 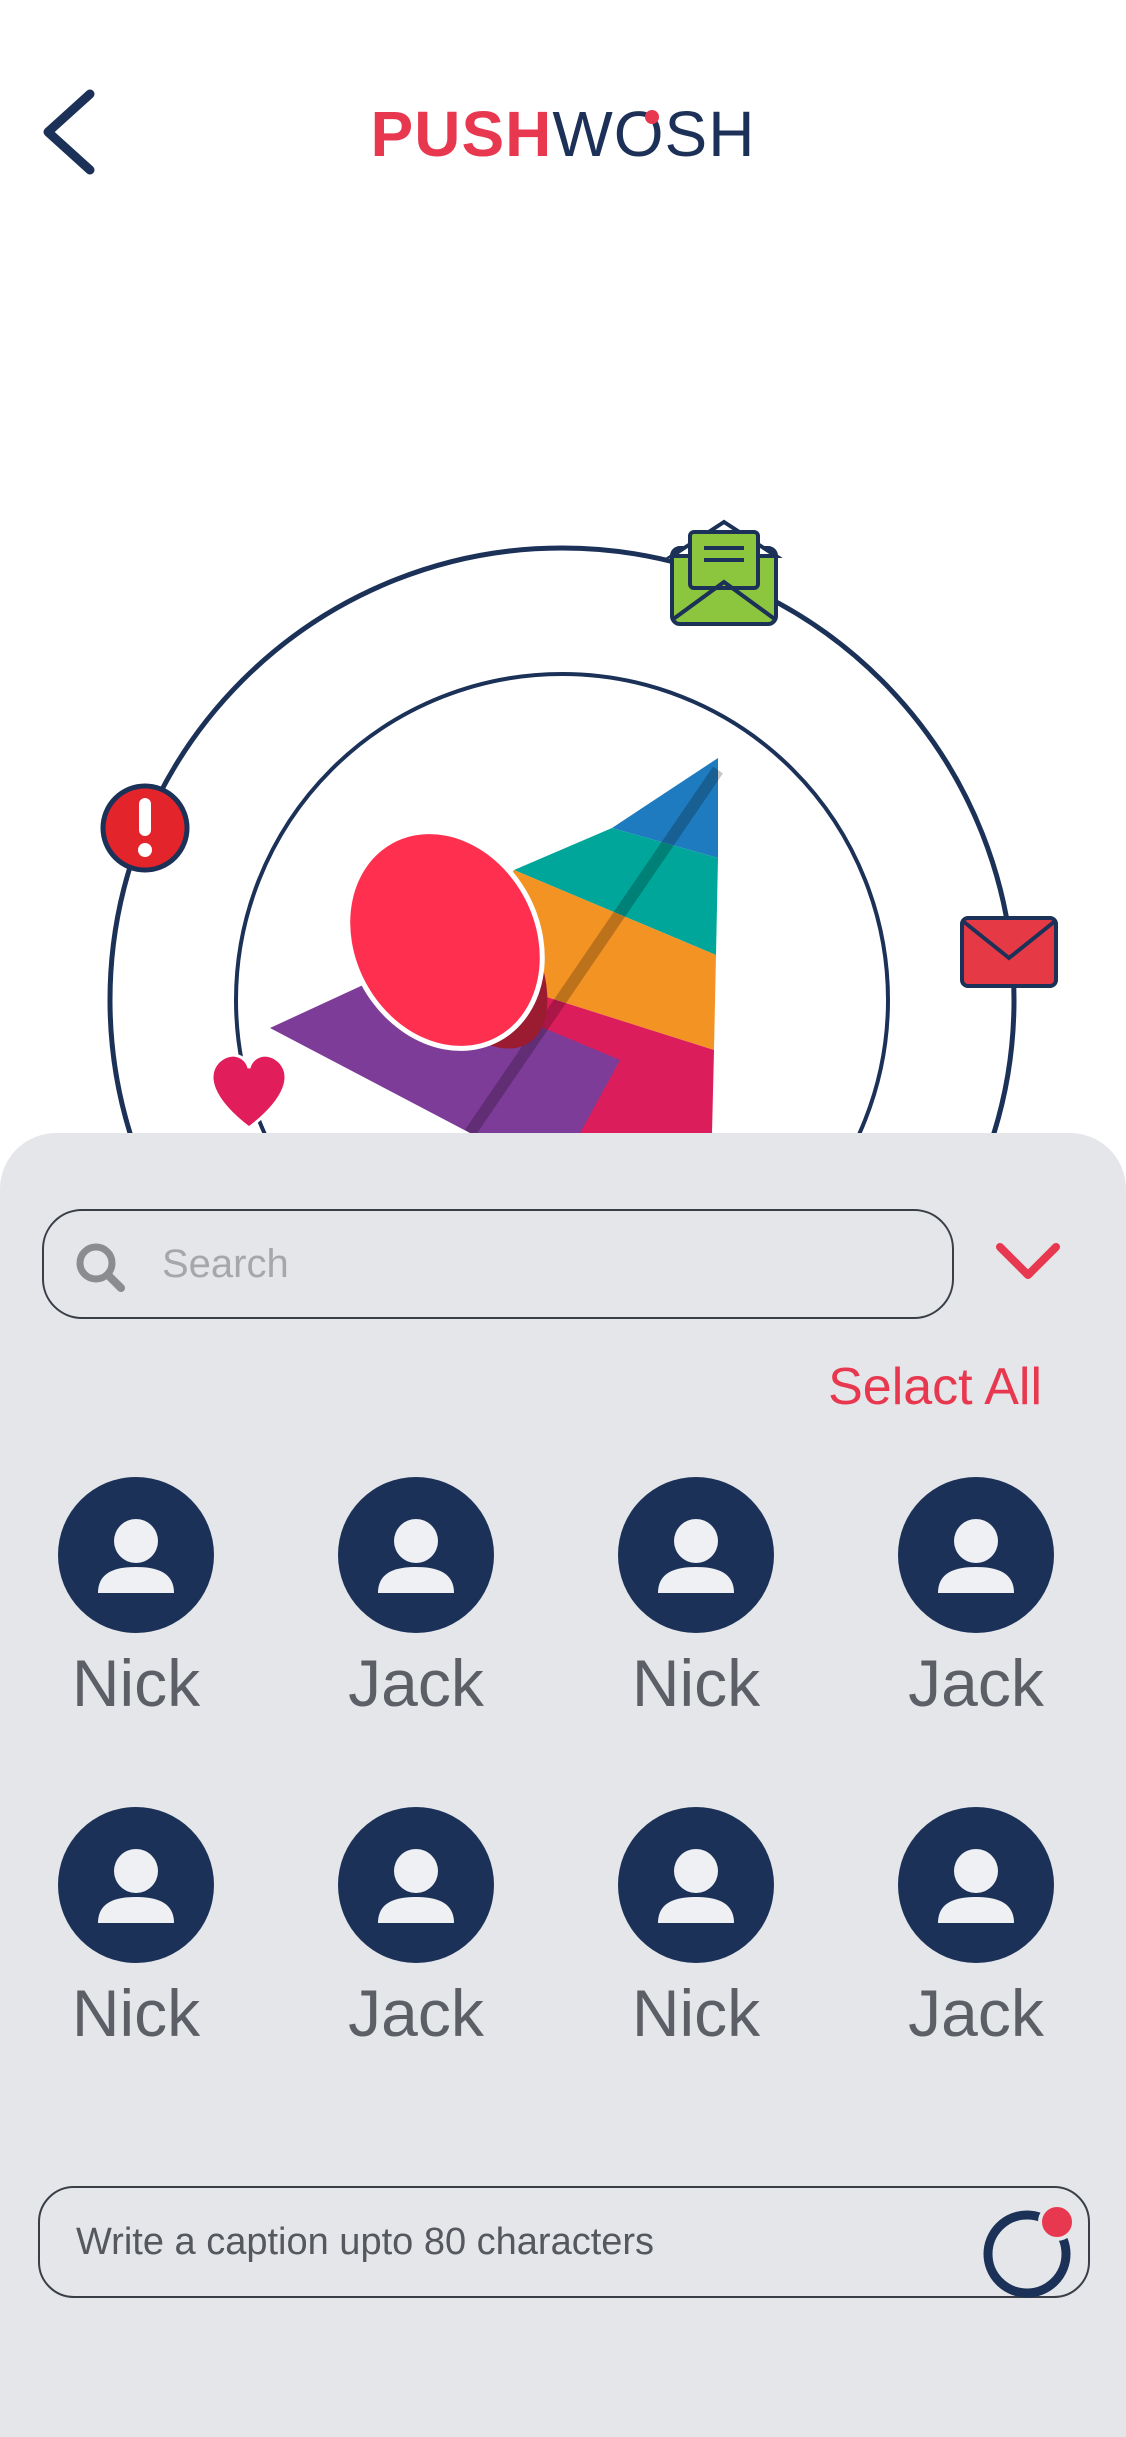 I want to click on app-logo: PUSHWO SH, so click(x=563, y=134).